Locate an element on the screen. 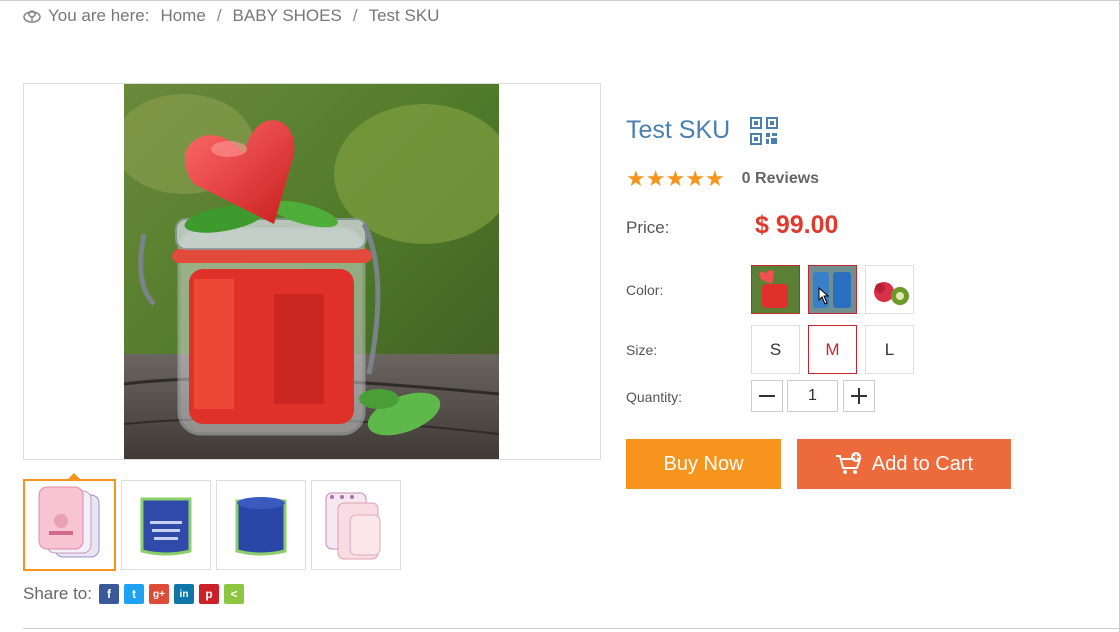 This screenshot has height=632, width=1120. google-plus-icon: g+ is located at coordinates (159, 594).